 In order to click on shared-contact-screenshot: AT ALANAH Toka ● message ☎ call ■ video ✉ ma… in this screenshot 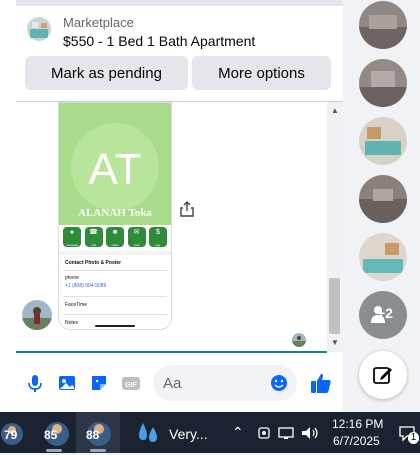, I will do `click(115, 216)`.